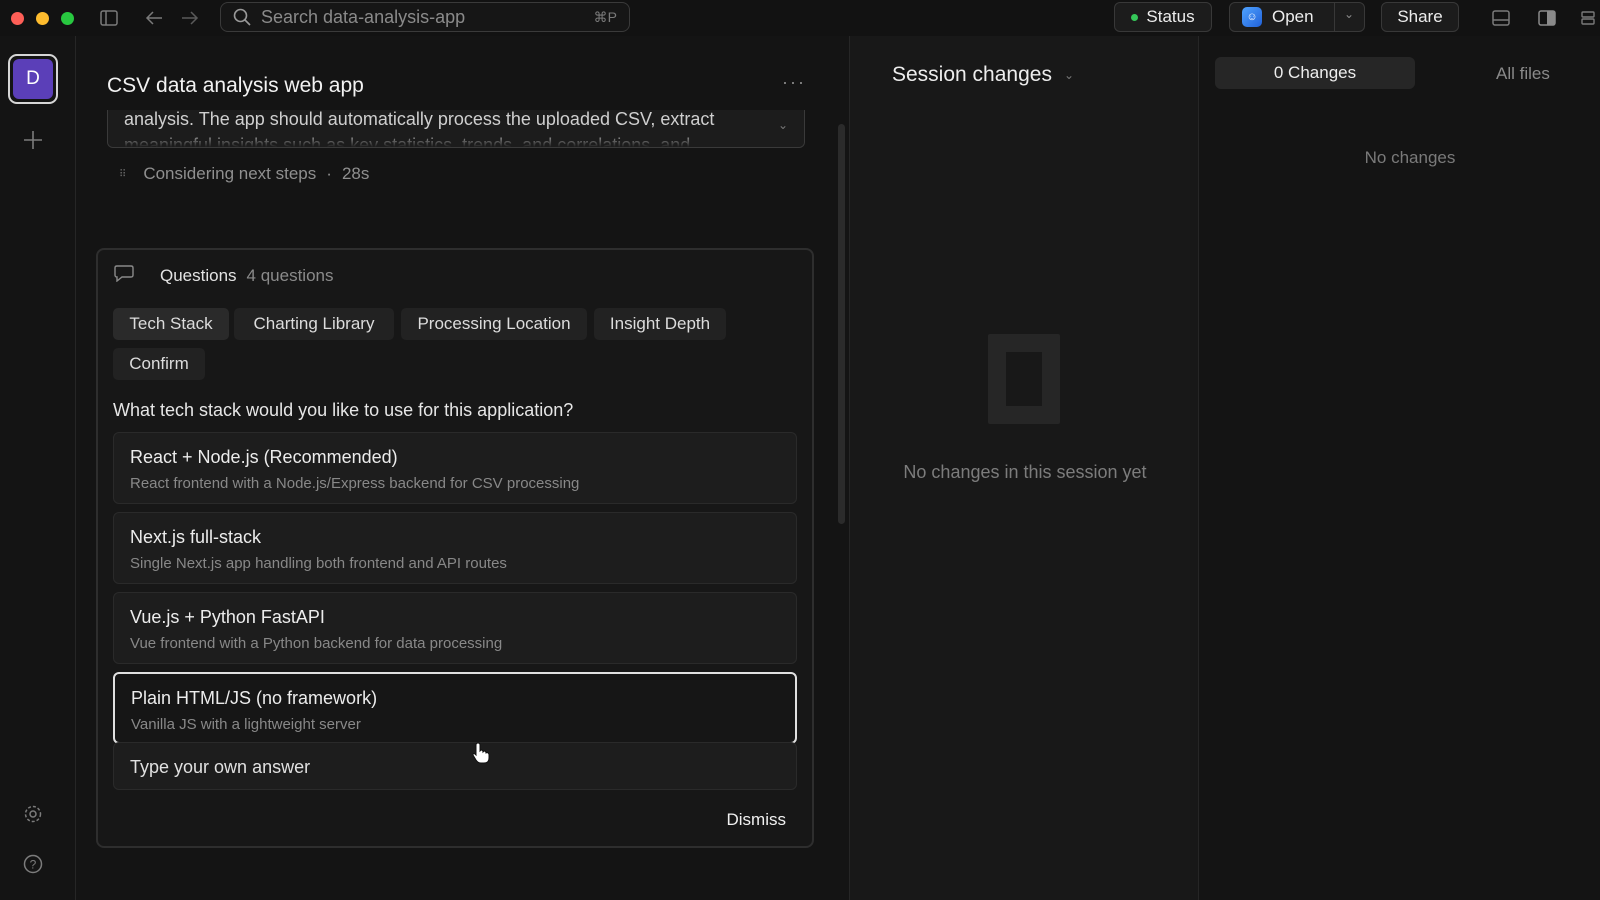 The width and height of the screenshot is (1600, 900). What do you see at coordinates (1024, 379) in the screenshot?
I see `empty-state-icon` at bounding box center [1024, 379].